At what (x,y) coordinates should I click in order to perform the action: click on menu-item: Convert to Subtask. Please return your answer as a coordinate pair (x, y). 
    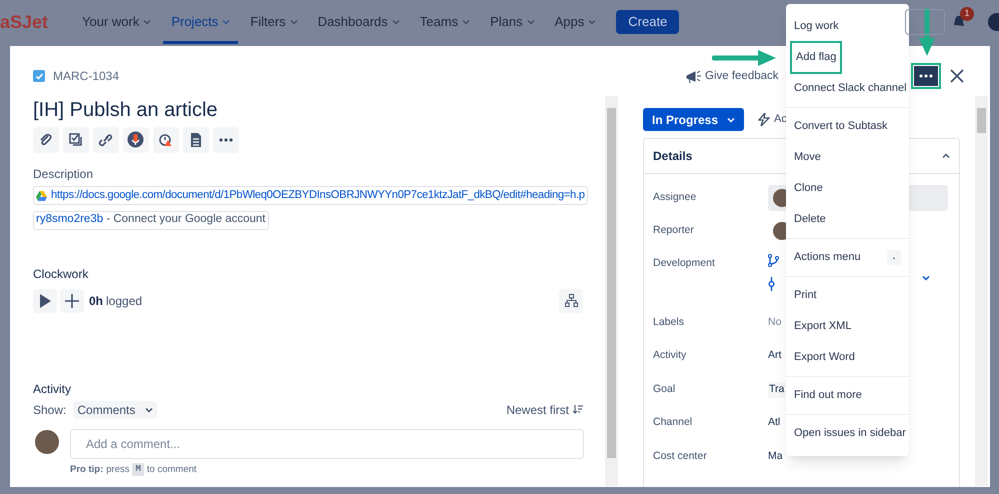
    Looking at the image, I should click on (847, 126).